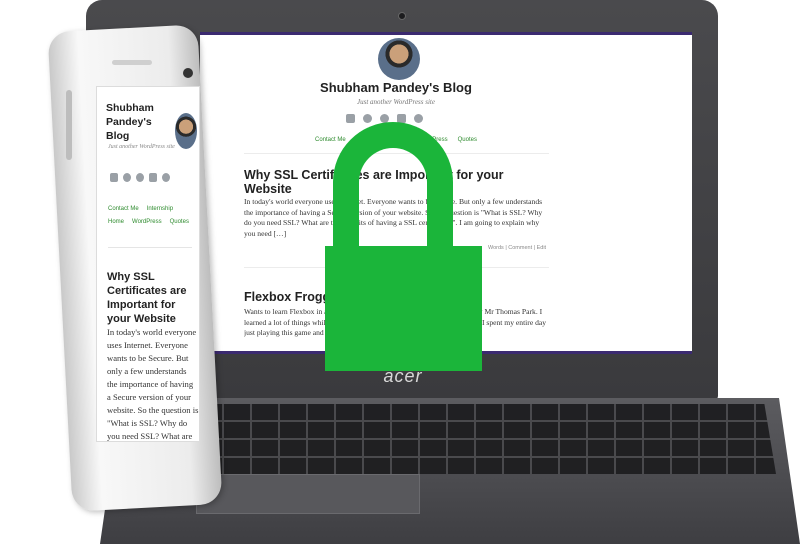 This screenshot has width=800, height=544. Describe the element at coordinates (179, 222) in the screenshot. I see `mobile-nav-quotes: Quotes` at that location.